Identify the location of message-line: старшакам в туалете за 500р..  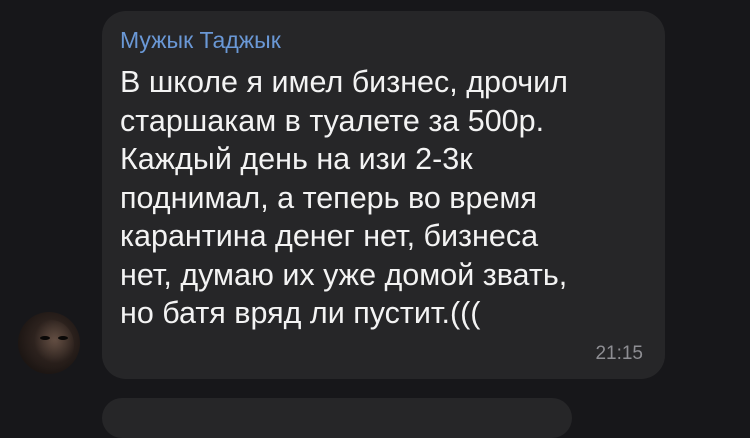
(332, 120).